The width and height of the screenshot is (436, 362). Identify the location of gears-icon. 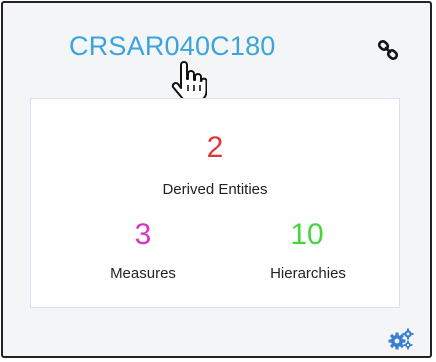
(401, 339).